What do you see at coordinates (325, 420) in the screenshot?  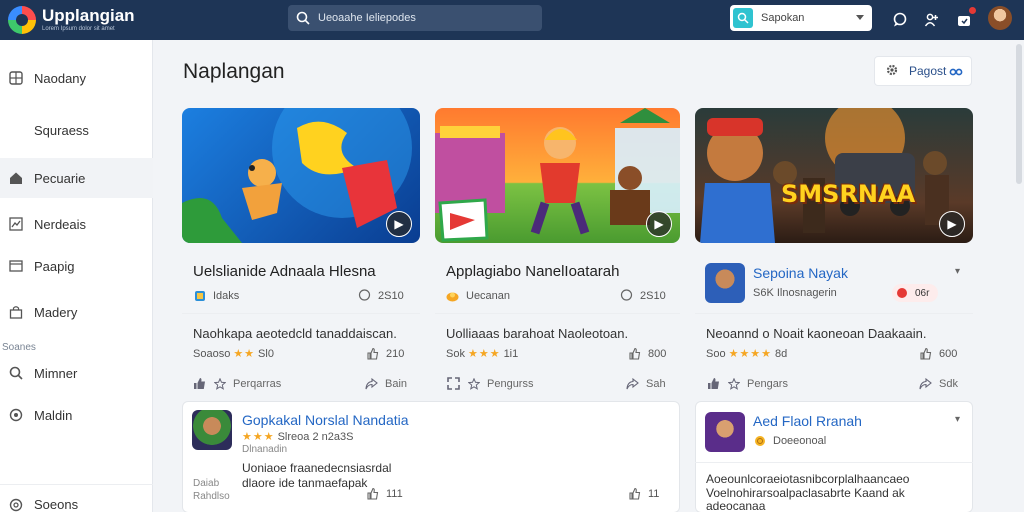 I see `game-title: Gopkakal Norslal Nandatia` at bounding box center [325, 420].